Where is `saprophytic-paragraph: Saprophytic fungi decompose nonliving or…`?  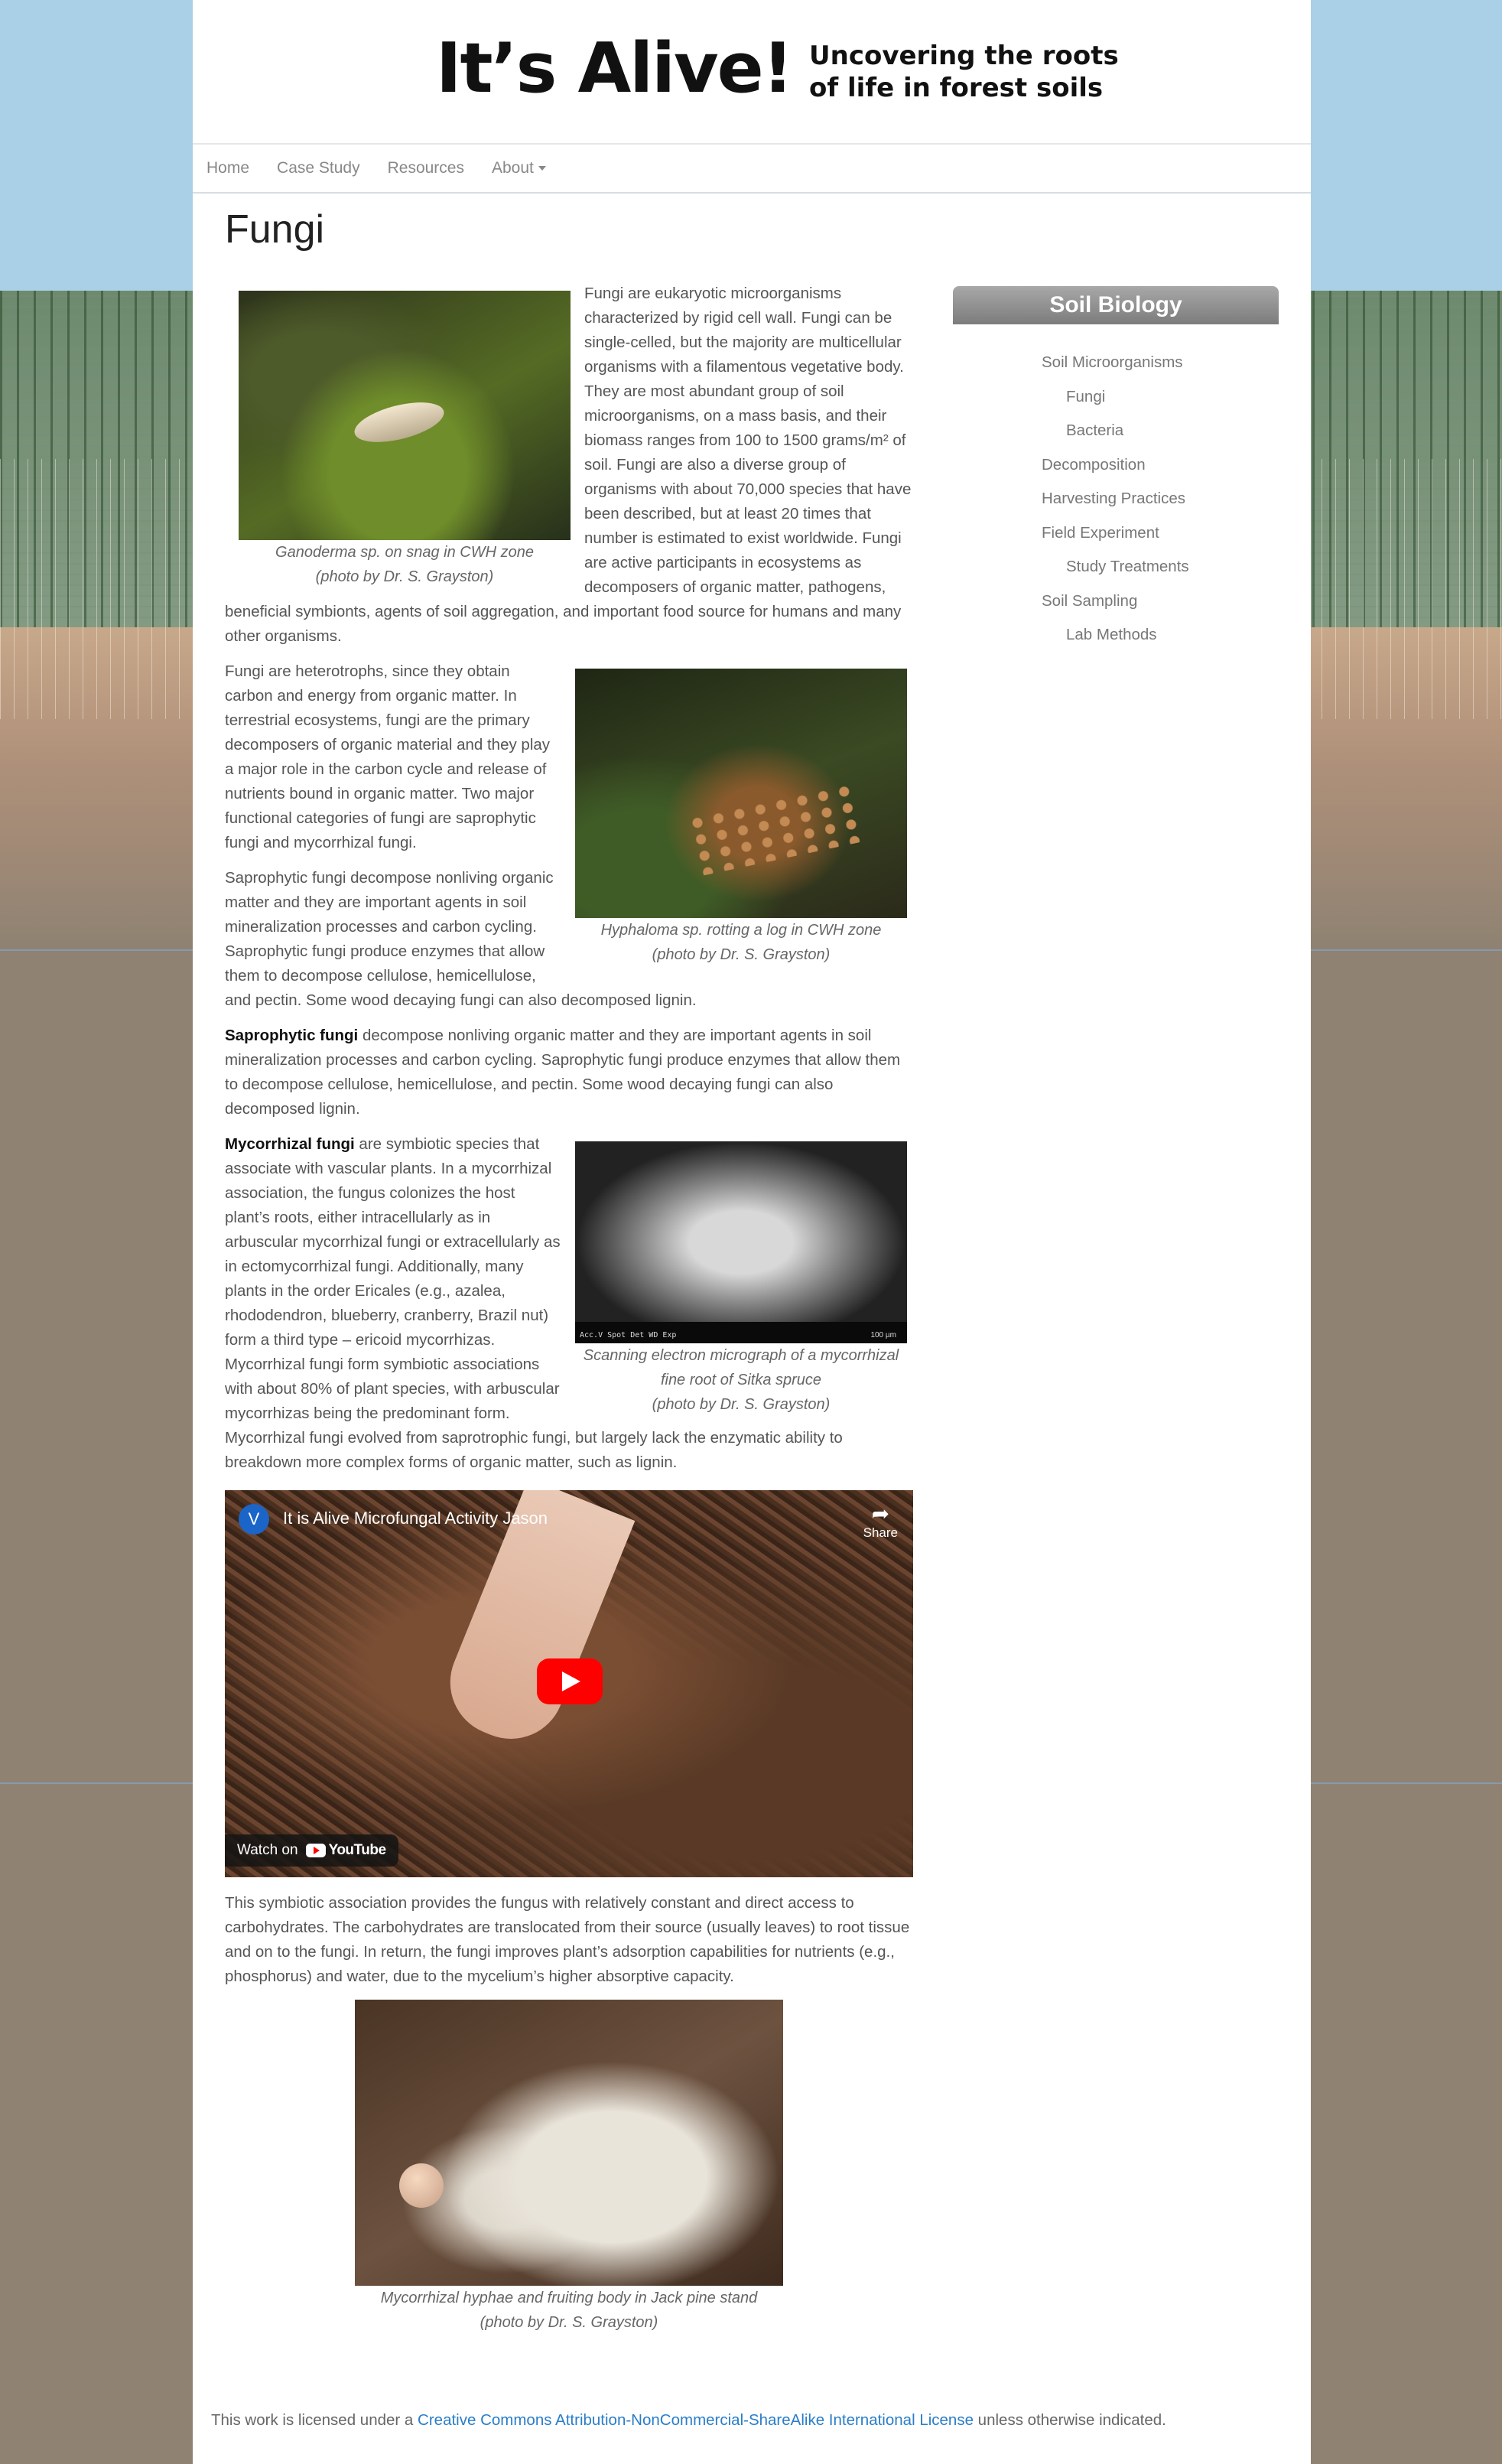 saprophytic-paragraph: Saprophytic fungi decompose nonliving or… is located at coordinates (569, 1072).